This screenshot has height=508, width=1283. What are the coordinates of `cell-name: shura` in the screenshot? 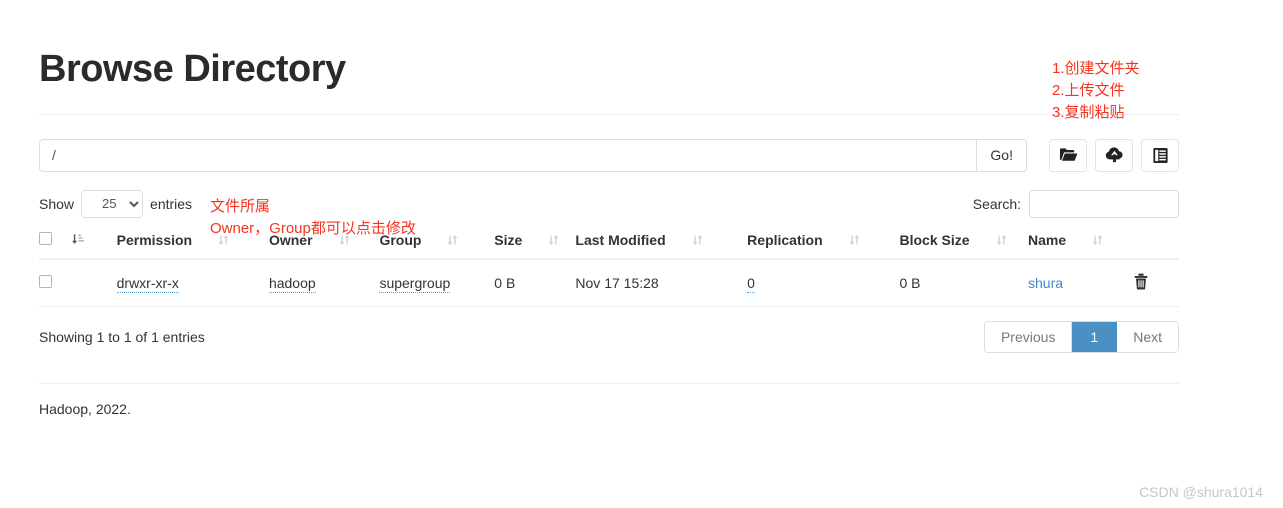 It's located at (1081, 282).